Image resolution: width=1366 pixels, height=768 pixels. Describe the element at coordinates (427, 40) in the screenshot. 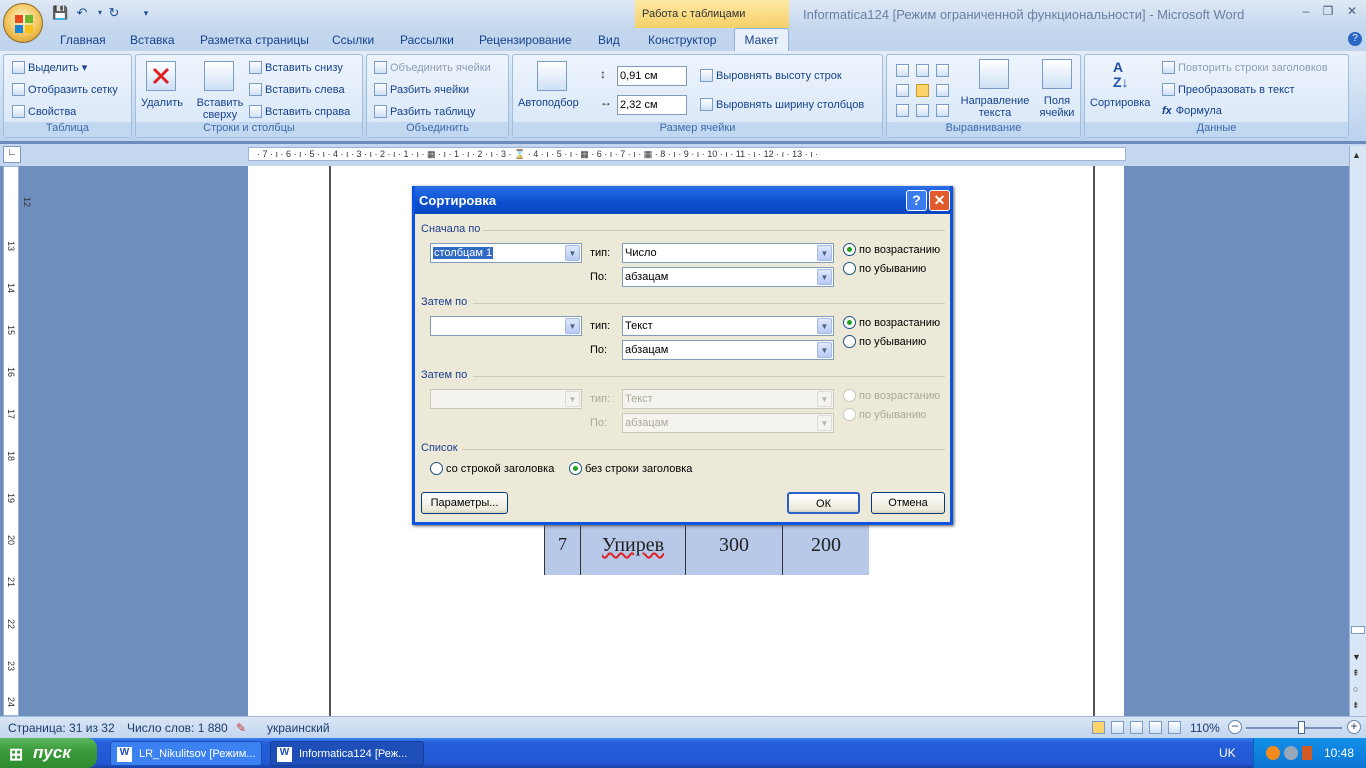

I see `tab-mailings: Рассылки` at that location.